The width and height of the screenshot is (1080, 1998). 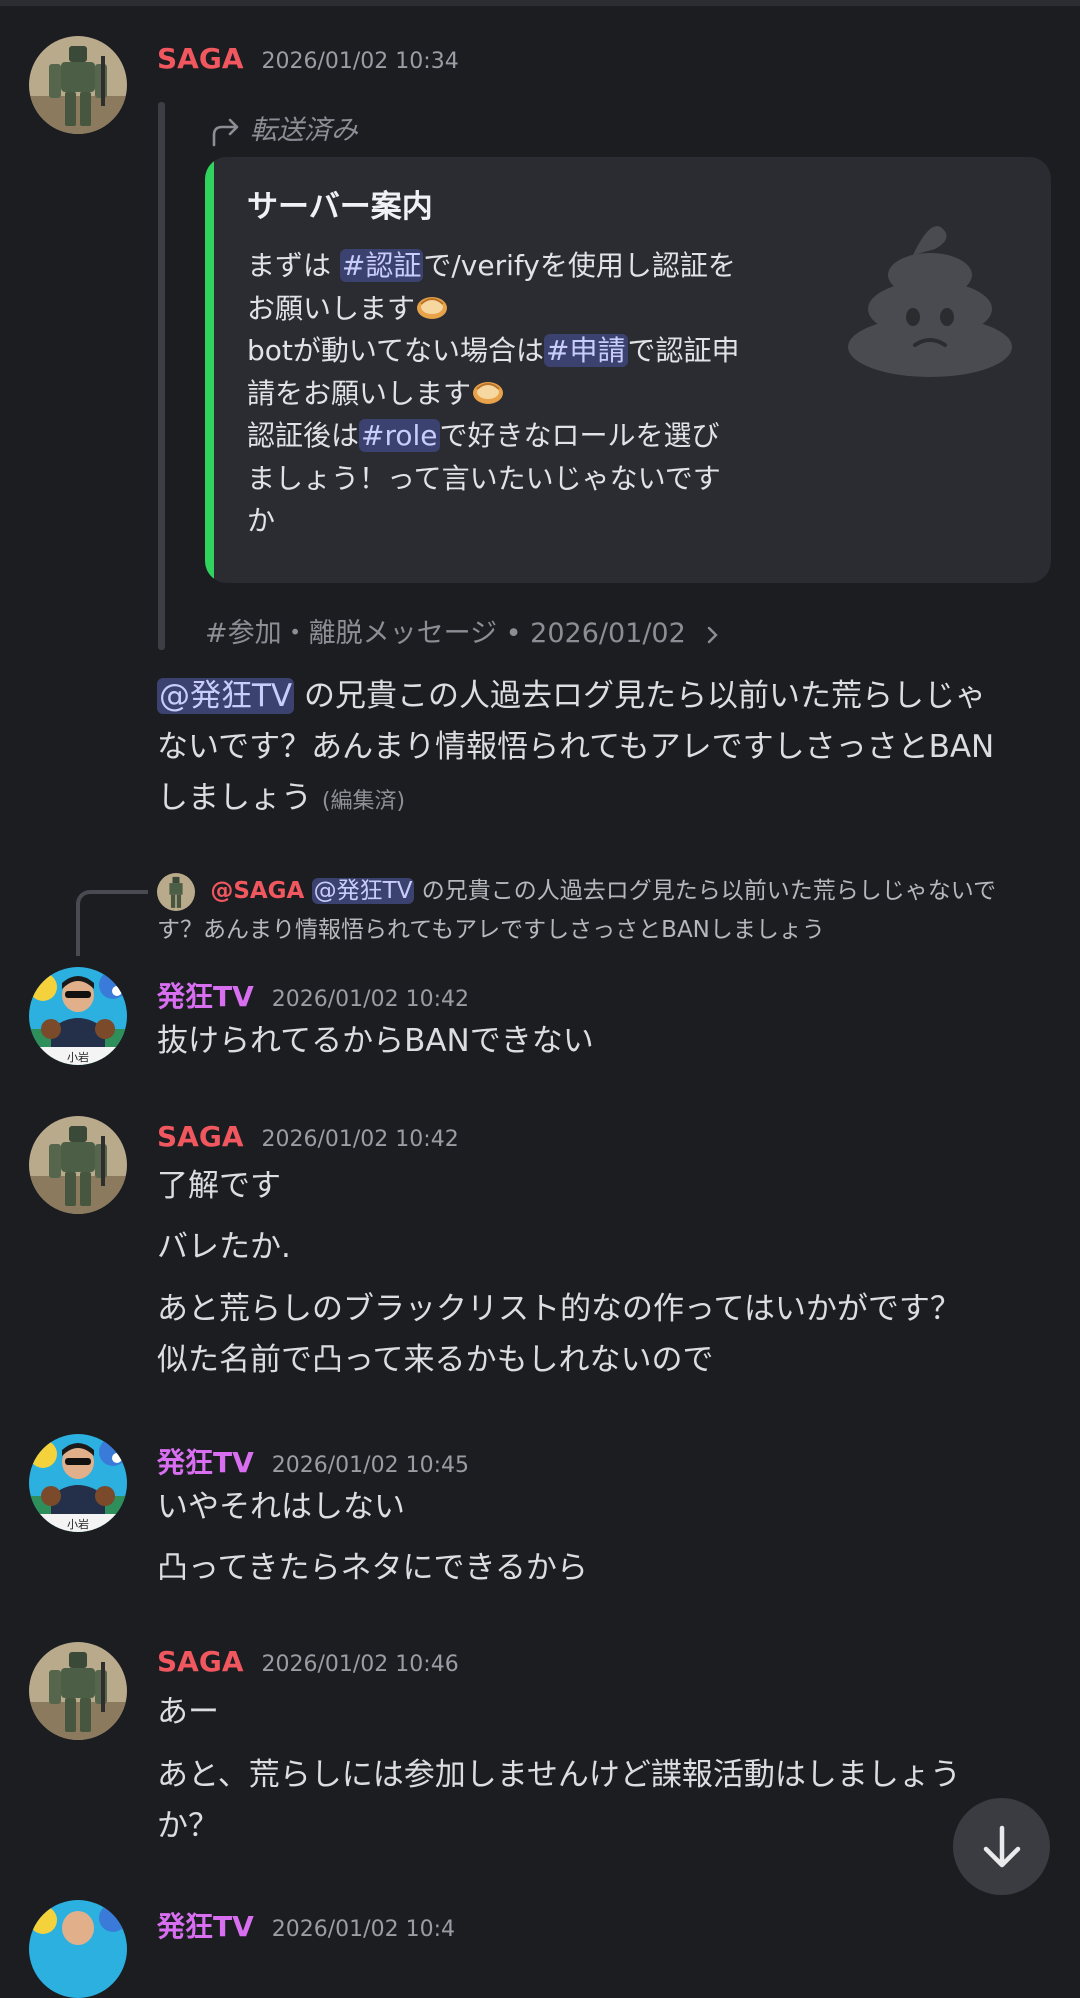 I want to click on embed-line: まずは #認証で/verifyを使用し認証を, so click(x=491, y=265).